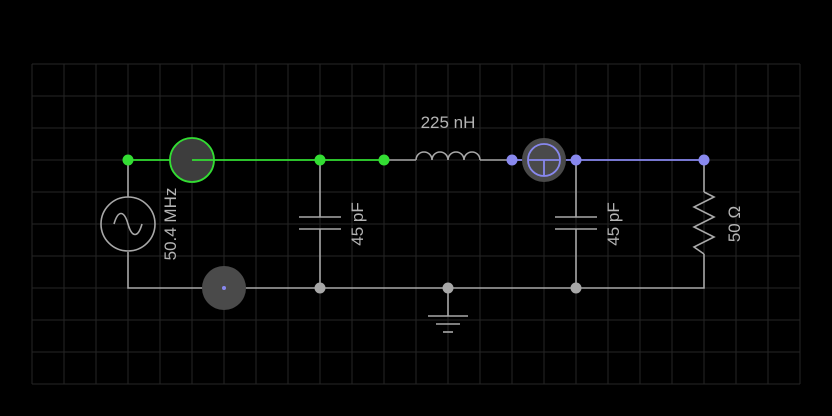  What do you see at coordinates (613, 223) in the screenshot?
I see `capacitor-right-label: 45 pF` at bounding box center [613, 223].